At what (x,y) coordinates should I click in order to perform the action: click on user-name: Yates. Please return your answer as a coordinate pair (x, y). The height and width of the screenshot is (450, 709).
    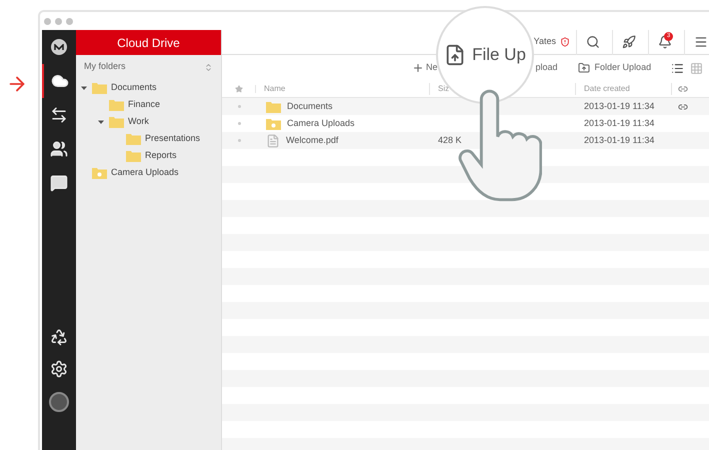
    Looking at the image, I should click on (545, 42).